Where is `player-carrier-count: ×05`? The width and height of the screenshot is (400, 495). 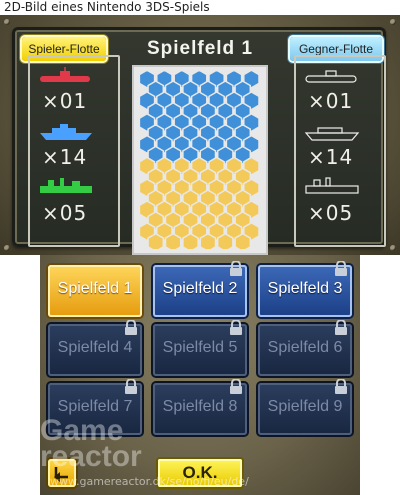
player-carrier-count: ×05 is located at coordinates (65, 213).